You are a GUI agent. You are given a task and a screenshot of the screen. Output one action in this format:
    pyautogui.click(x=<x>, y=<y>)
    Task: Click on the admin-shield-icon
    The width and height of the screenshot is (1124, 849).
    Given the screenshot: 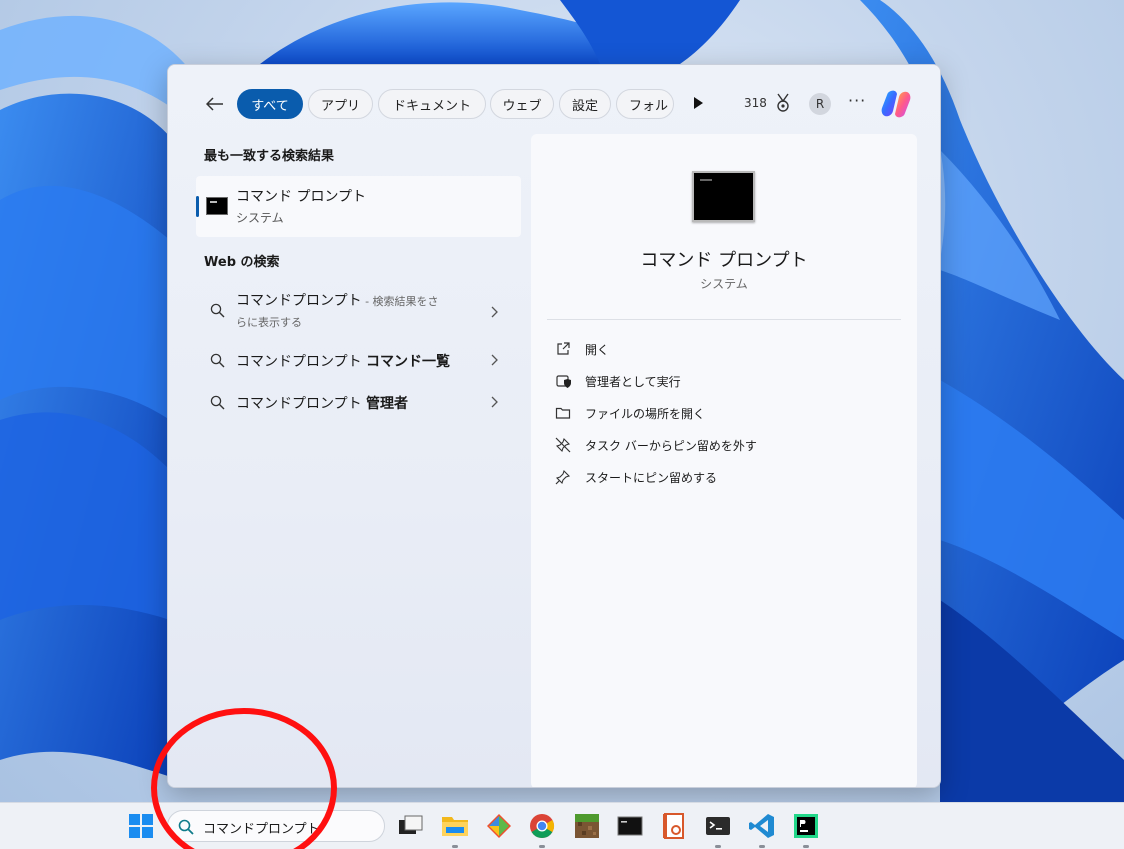 What is the action you would take?
    pyautogui.click(x=563, y=381)
    